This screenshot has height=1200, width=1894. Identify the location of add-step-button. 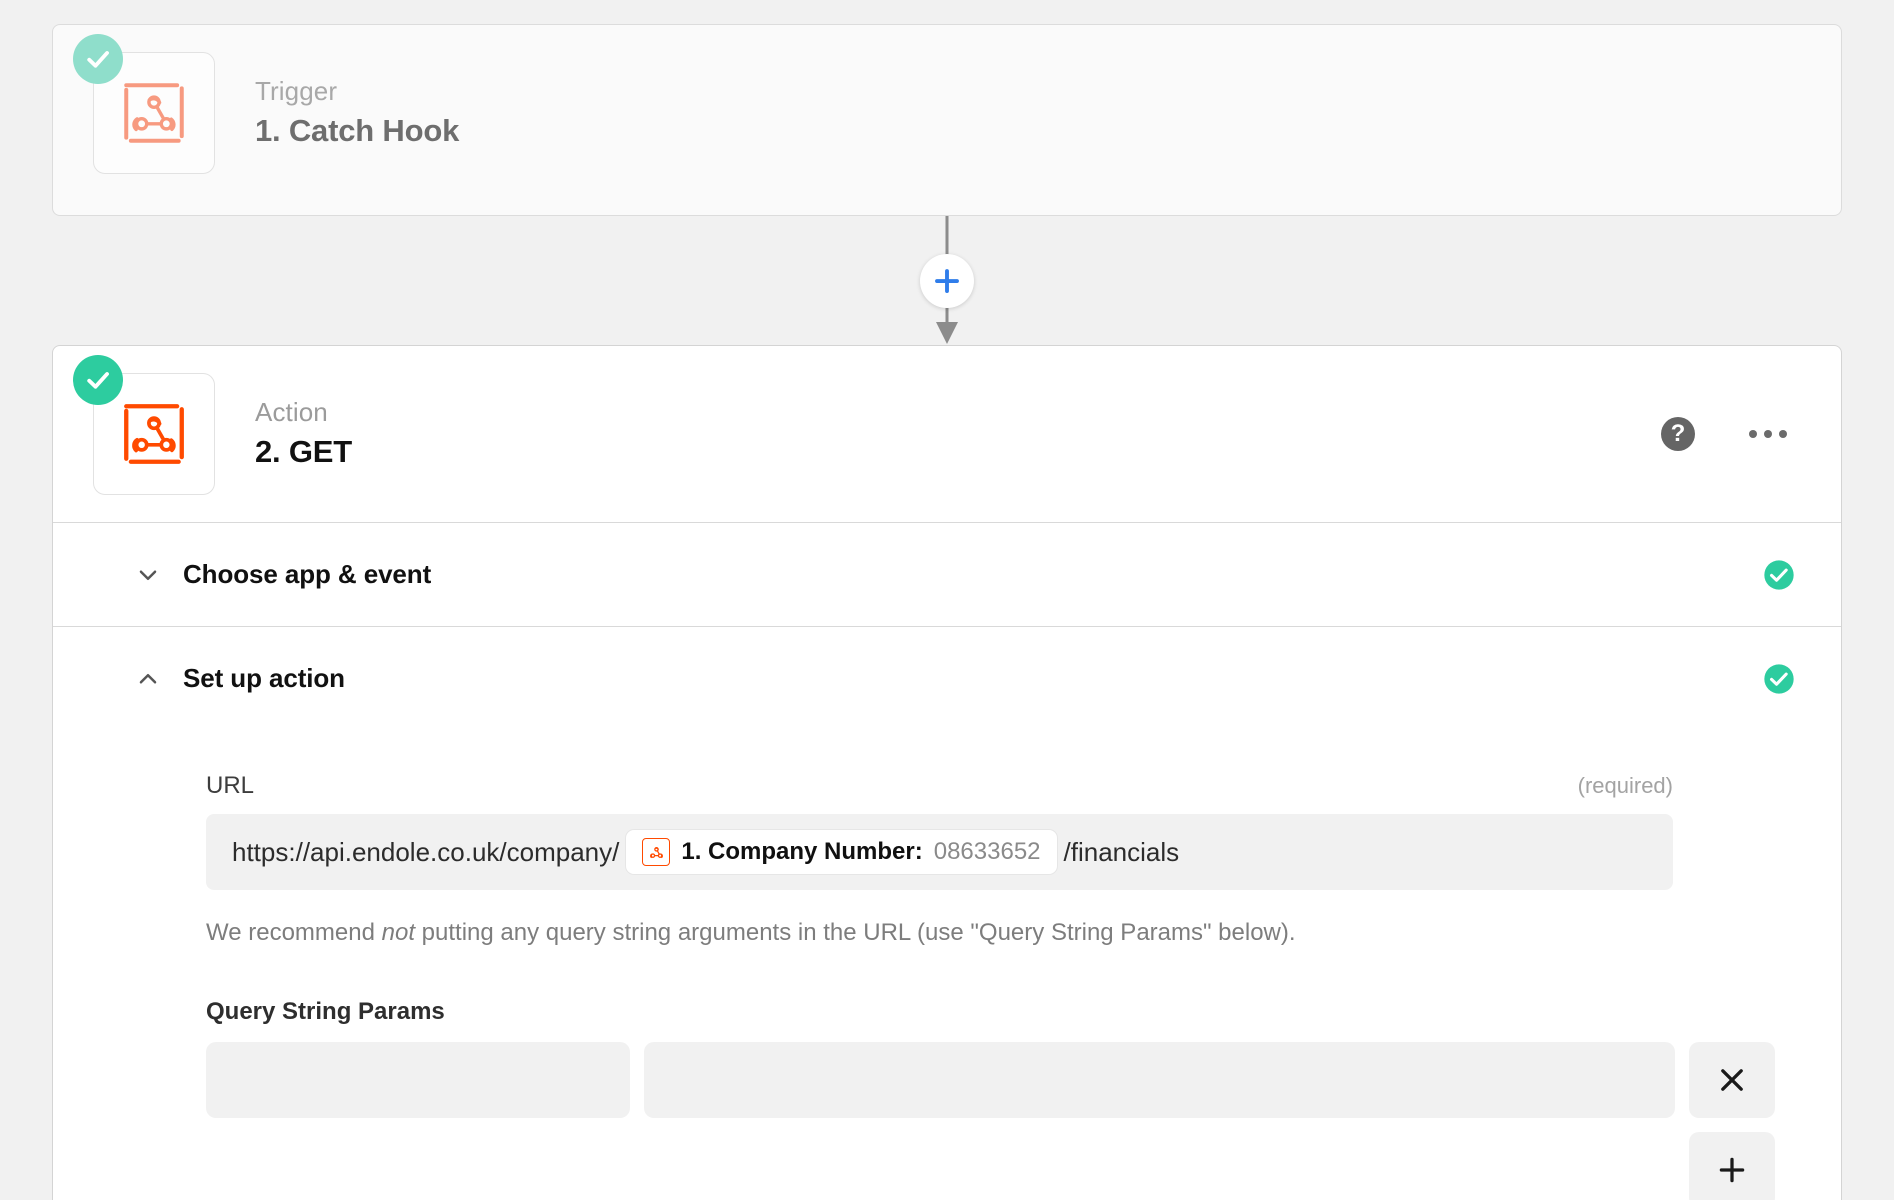
(947, 280).